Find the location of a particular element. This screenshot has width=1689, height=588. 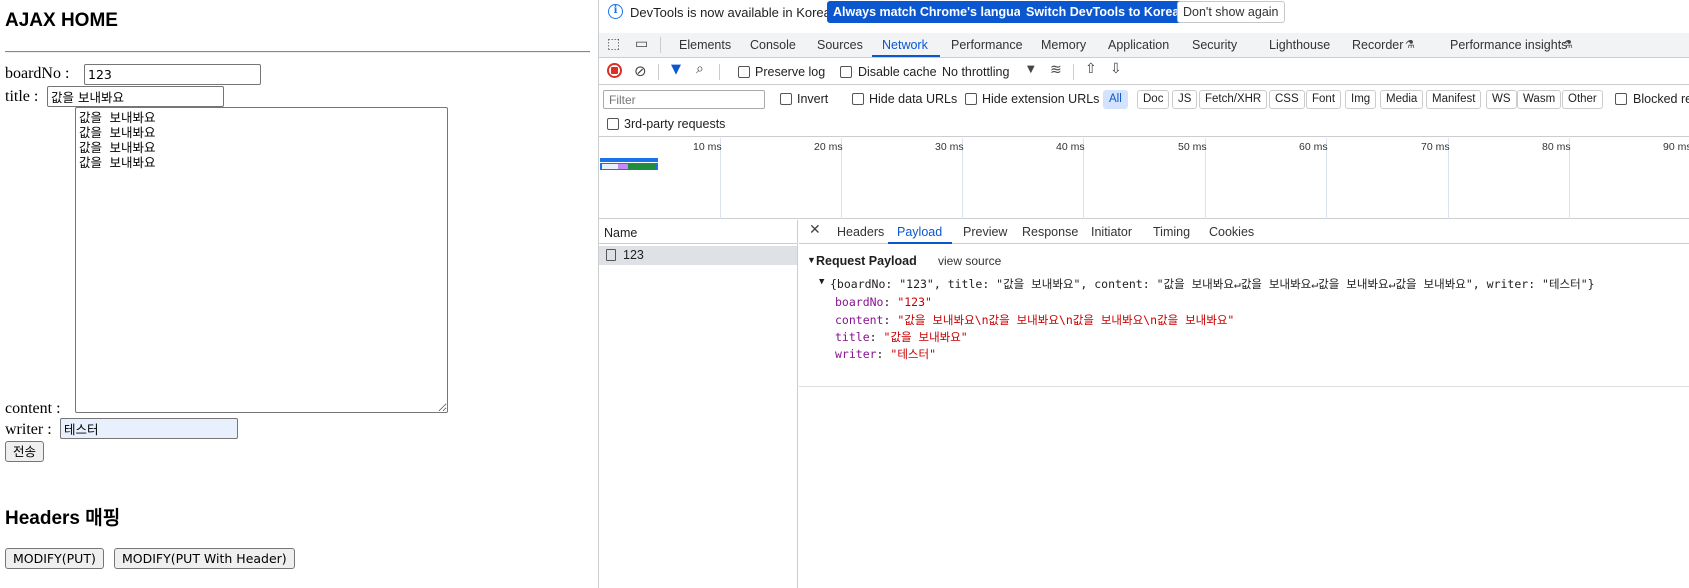

device-toolbar-icon: ▭ is located at coordinates (641, 44).